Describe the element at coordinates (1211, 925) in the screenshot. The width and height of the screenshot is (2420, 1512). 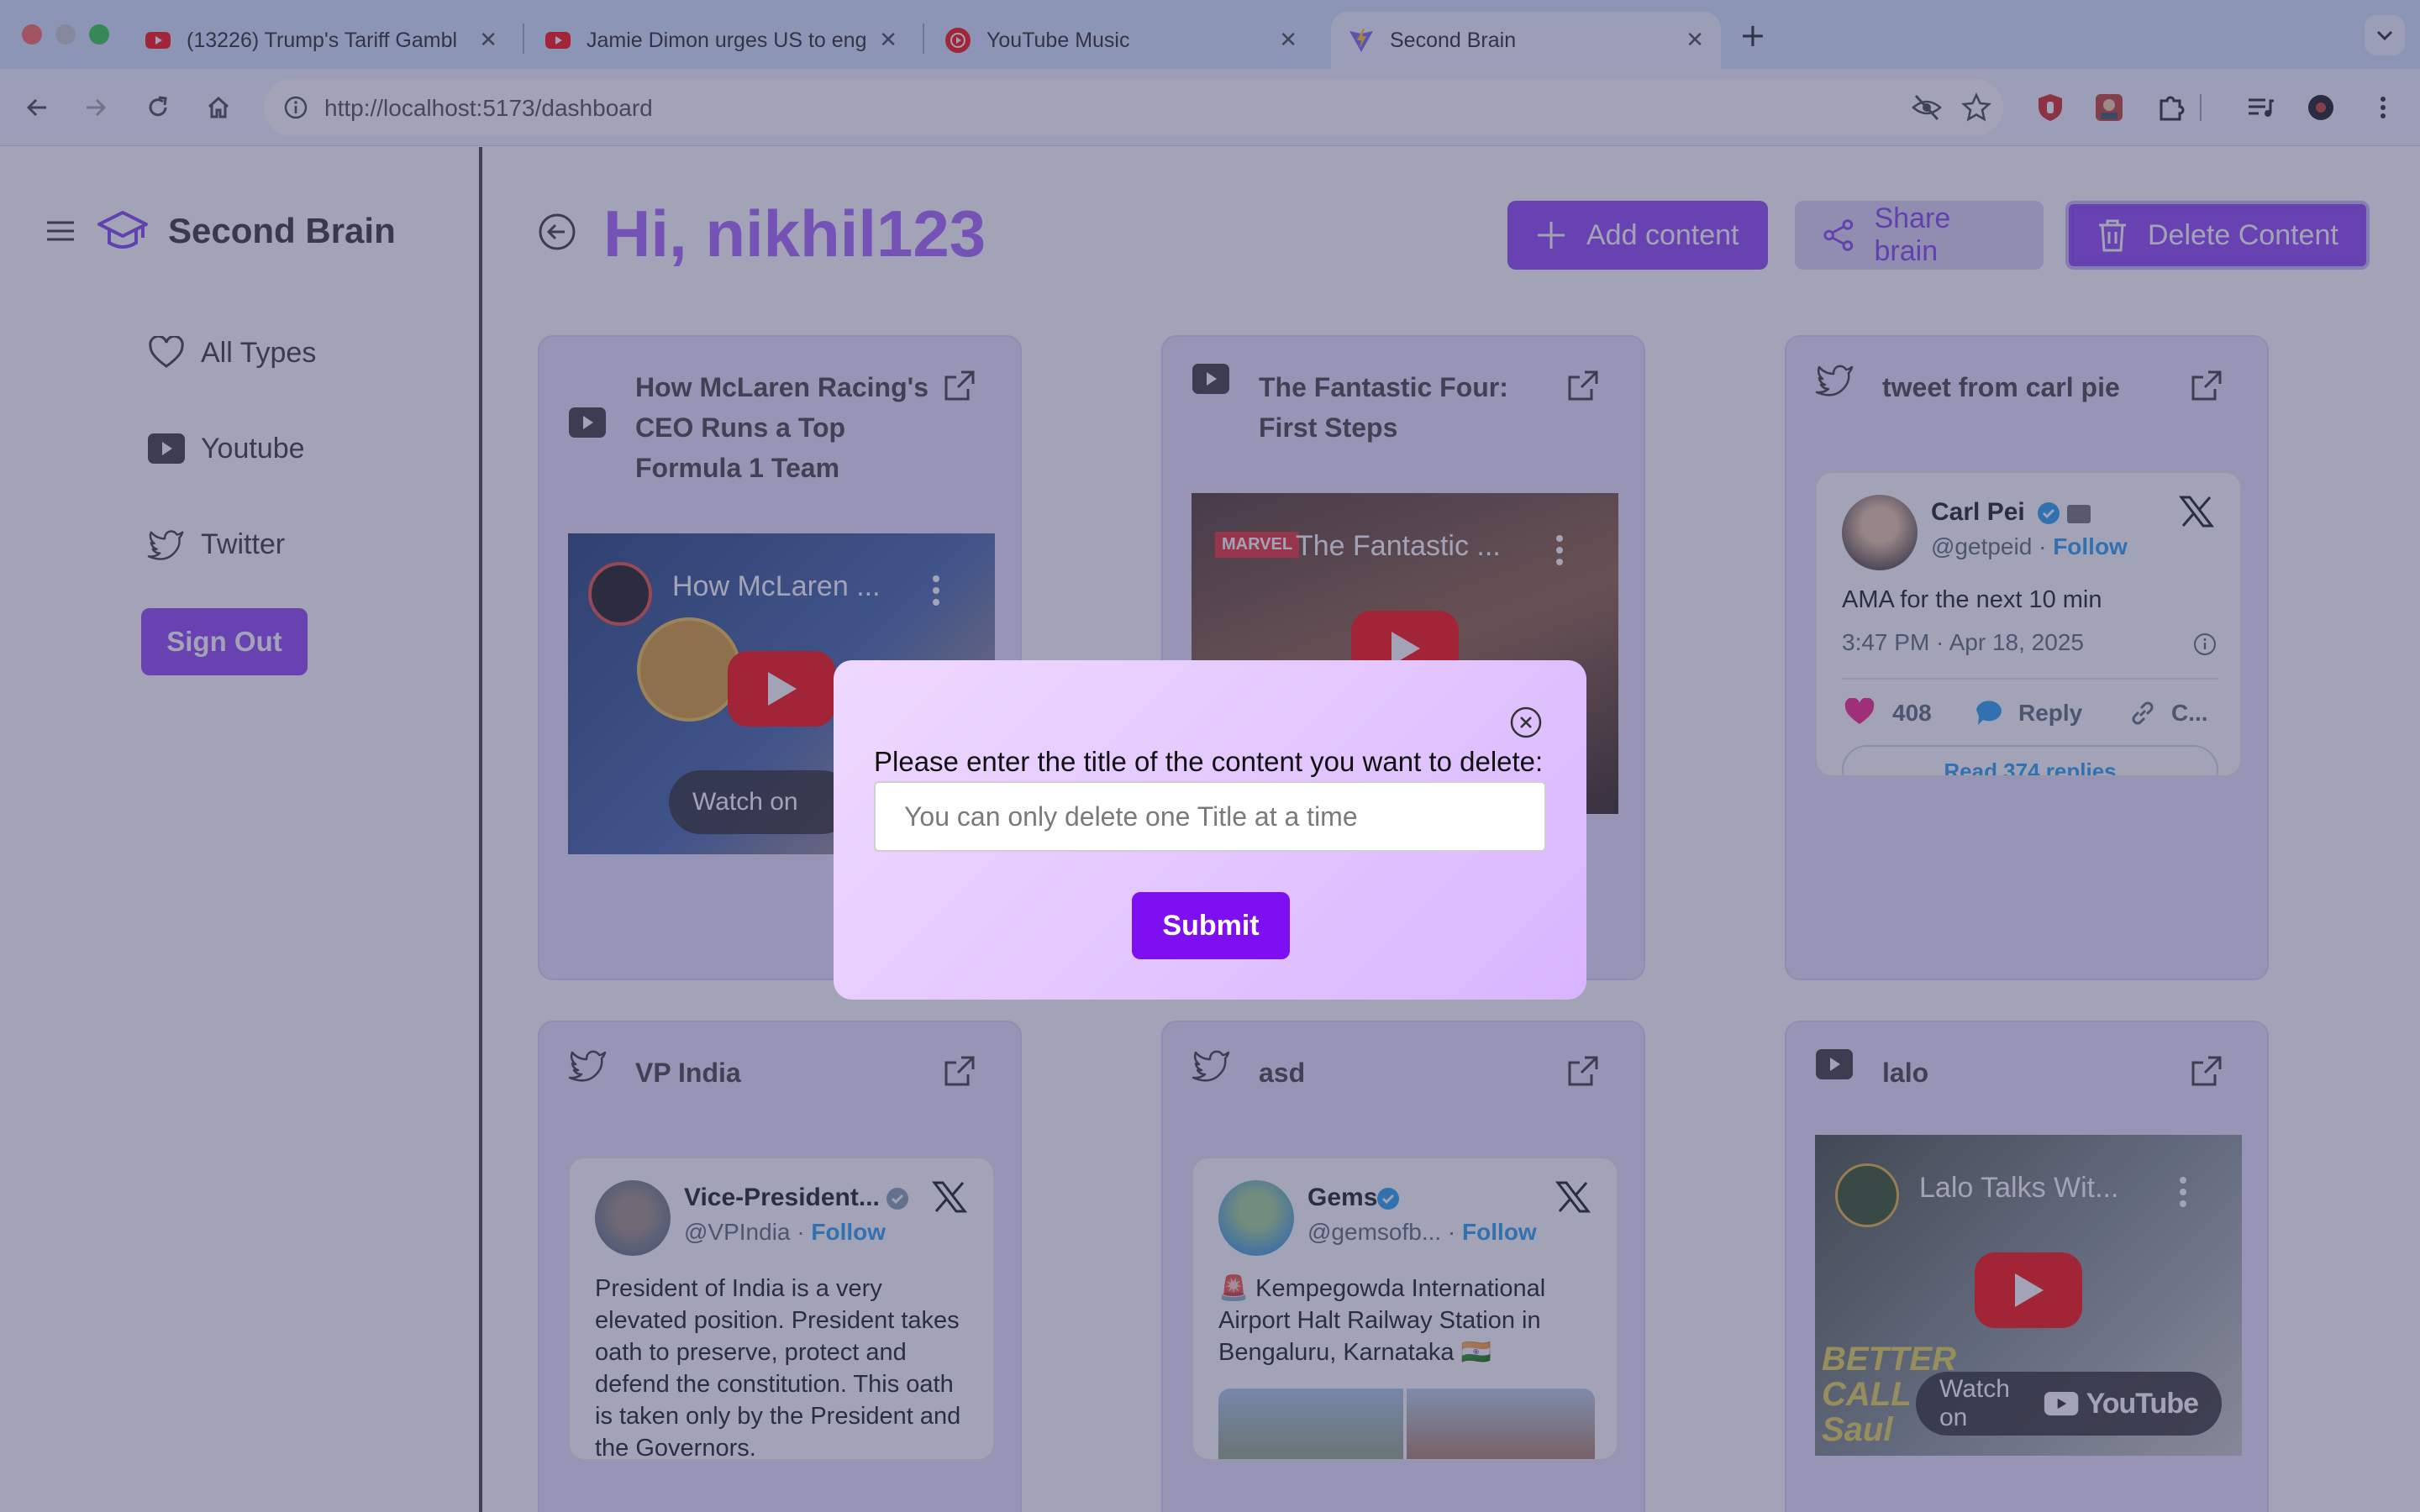
I see `submit-button: Submit` at that location.